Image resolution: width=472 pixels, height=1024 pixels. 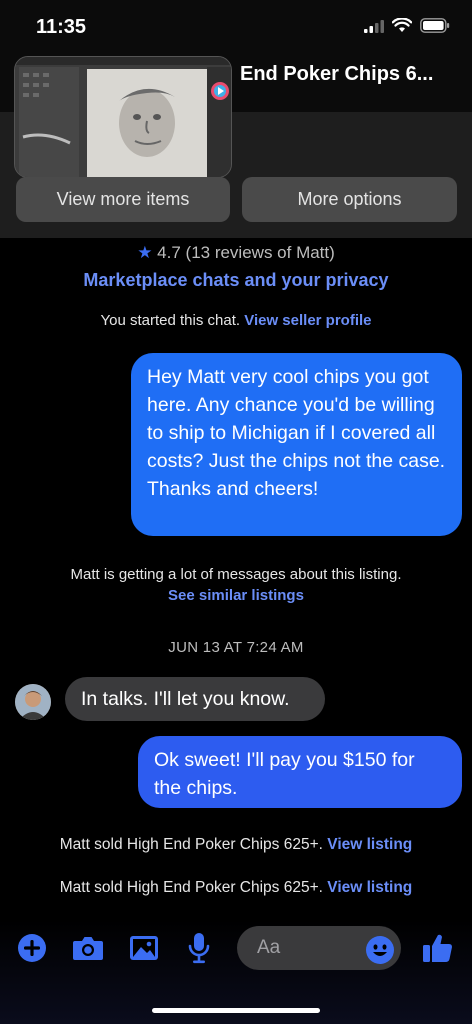 I want to click on chat-started-text: You started this chat., so click(x=170, y=320).